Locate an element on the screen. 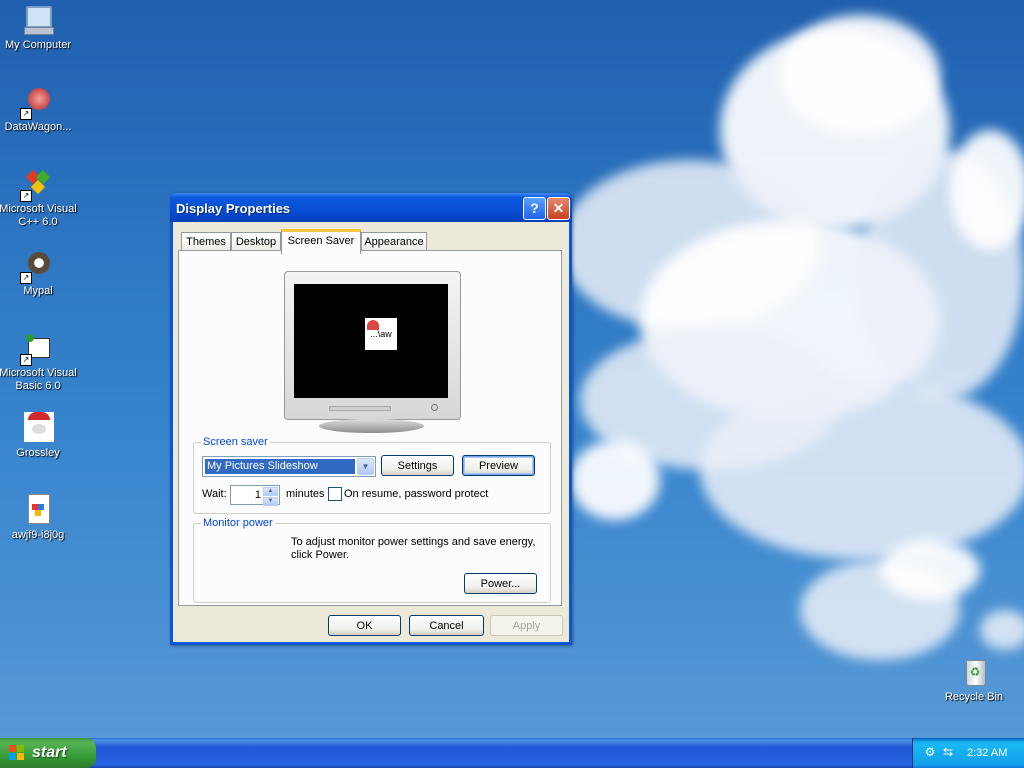 This screenshot has width=1024, height=768. datawagon-shortcut-icon: ↗ is located at coordinates (37, 103).